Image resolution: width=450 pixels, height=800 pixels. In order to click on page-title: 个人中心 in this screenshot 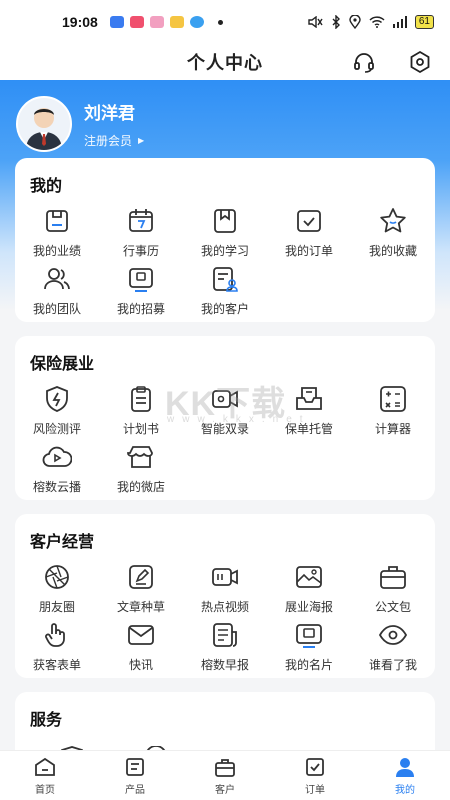, I will do `click(225, 63)`.